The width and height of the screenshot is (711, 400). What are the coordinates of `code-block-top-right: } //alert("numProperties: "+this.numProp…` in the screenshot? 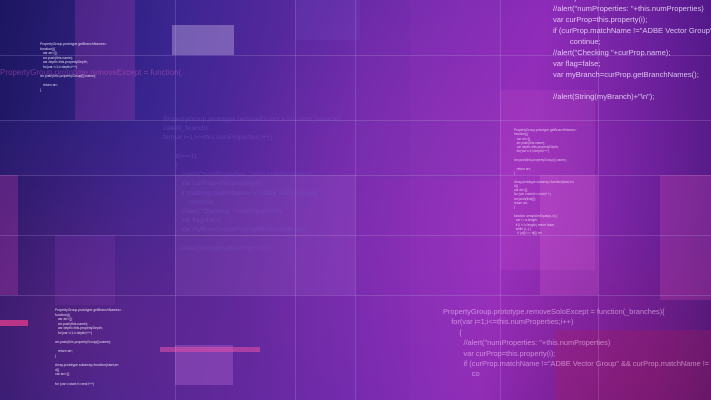 It's located at (632, 50).